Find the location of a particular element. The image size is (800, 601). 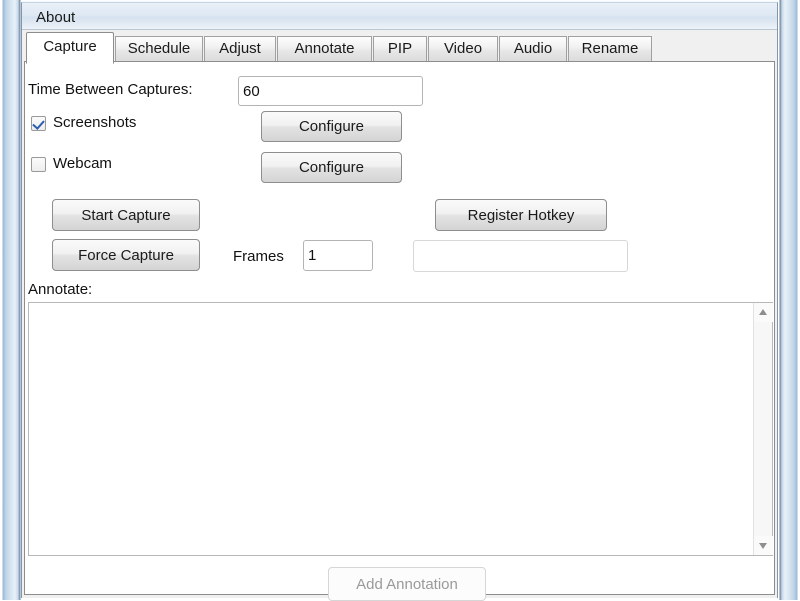

window-frame-left is located at coordinates (11, 300).